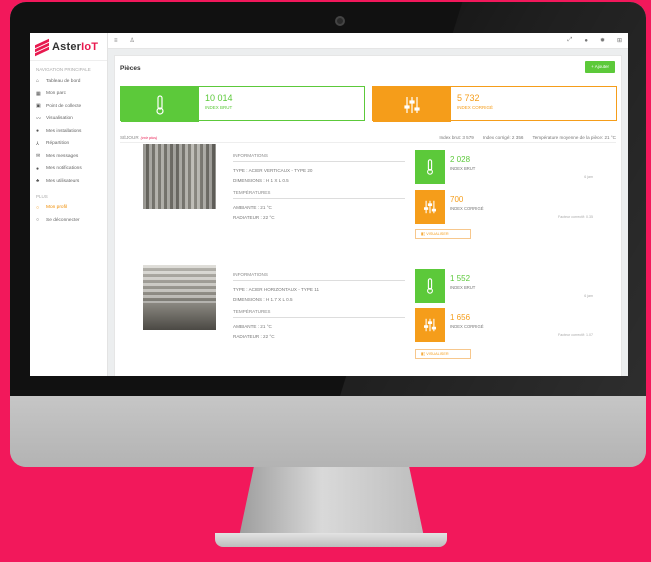 This screenshot has height=562, width=651. What do you see at coordinates (276, 289) in the screenshot?
I see `radiator-type: TYPE : ACIER HORIZONTAUX - TYPE 11` at bounding box center [276, 289].